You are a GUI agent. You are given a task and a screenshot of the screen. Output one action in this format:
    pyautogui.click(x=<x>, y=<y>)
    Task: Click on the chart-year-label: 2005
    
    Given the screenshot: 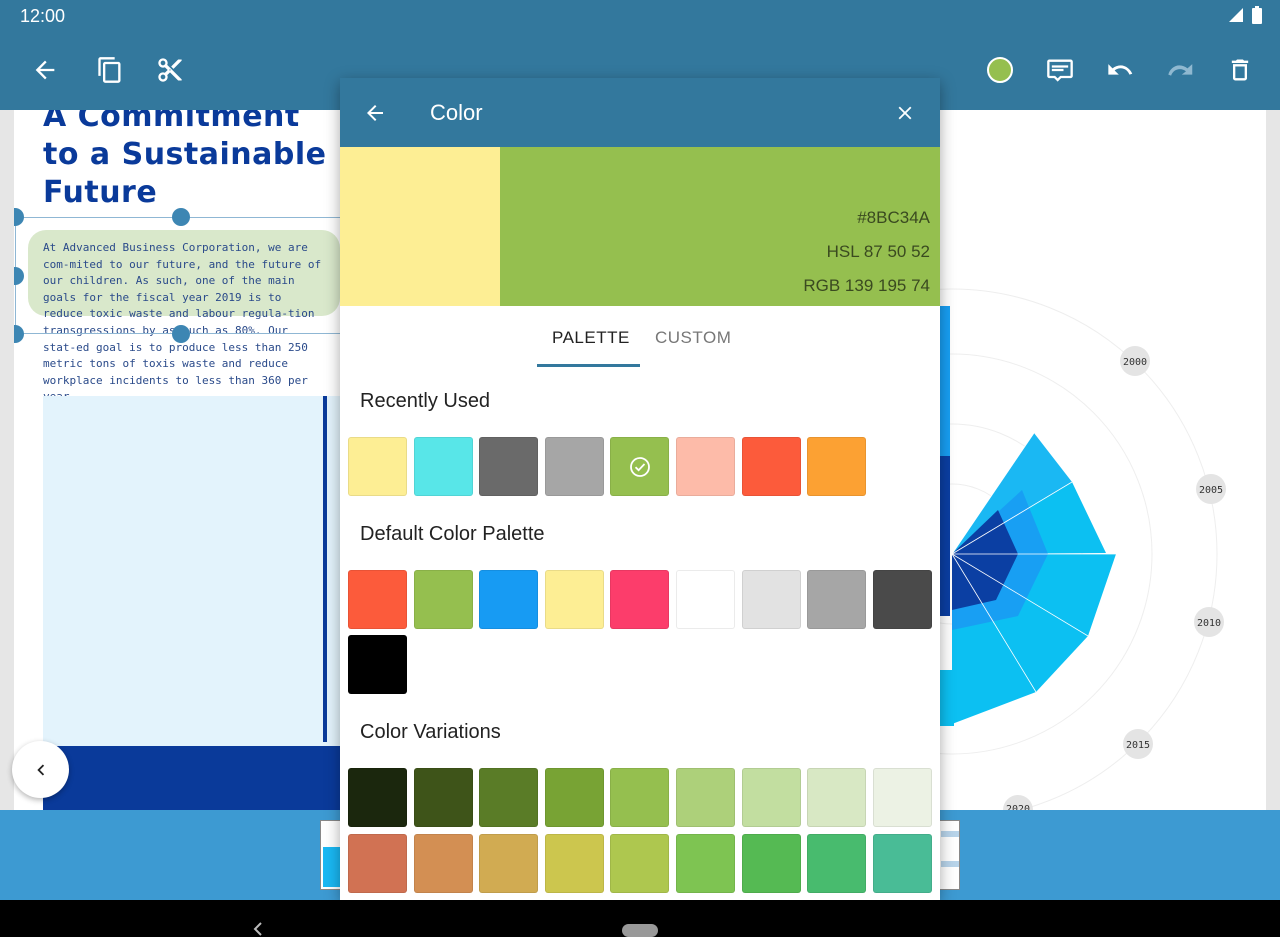 What is the action you would take?
    pyautogui.click(x=1211, y=490)
    